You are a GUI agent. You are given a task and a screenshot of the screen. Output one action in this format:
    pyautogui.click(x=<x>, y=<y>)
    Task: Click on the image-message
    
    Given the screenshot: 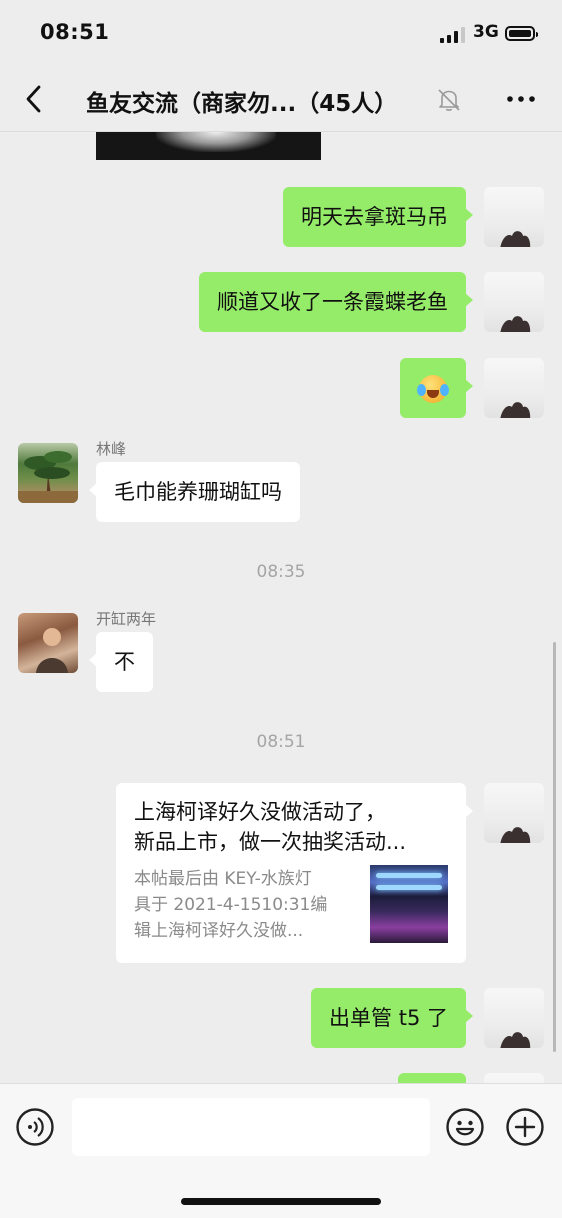 What is the action you would take?
    pyautogui.click(x=208, y=146)
    